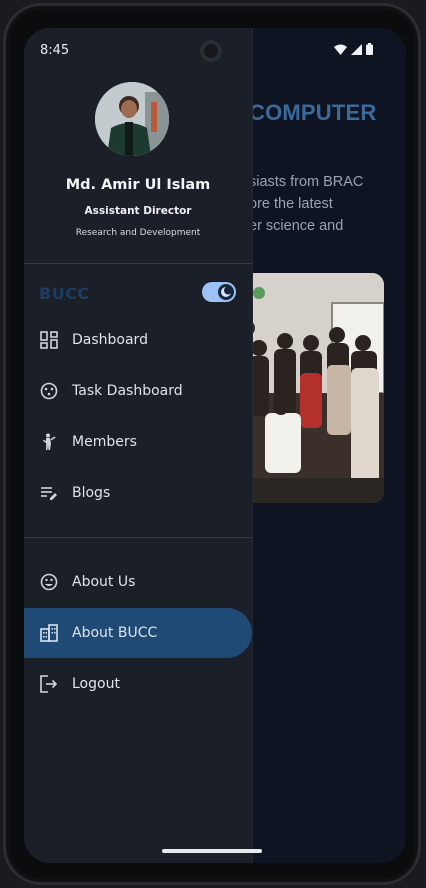  What do you see at coordinates (138, 211) in the screenshot?
I see `user-role: Assistant Director` at bounding box center [138, 211].